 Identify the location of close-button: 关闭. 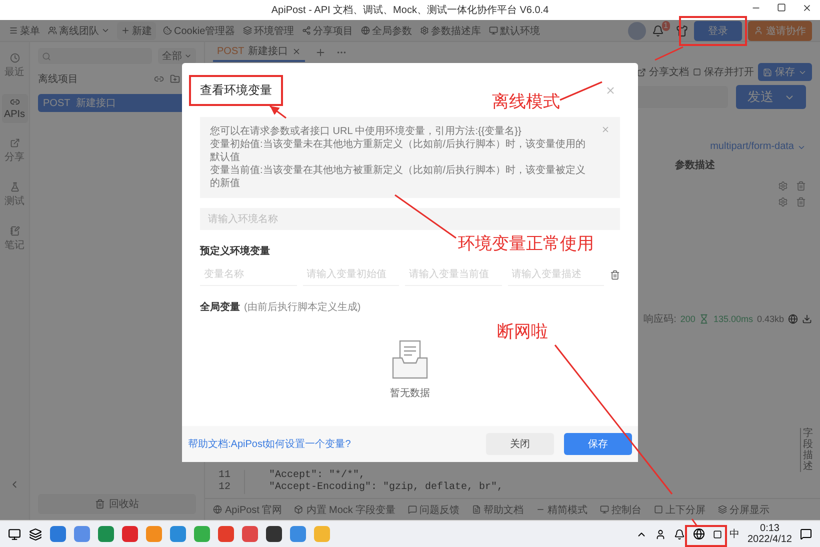
(520, 444).